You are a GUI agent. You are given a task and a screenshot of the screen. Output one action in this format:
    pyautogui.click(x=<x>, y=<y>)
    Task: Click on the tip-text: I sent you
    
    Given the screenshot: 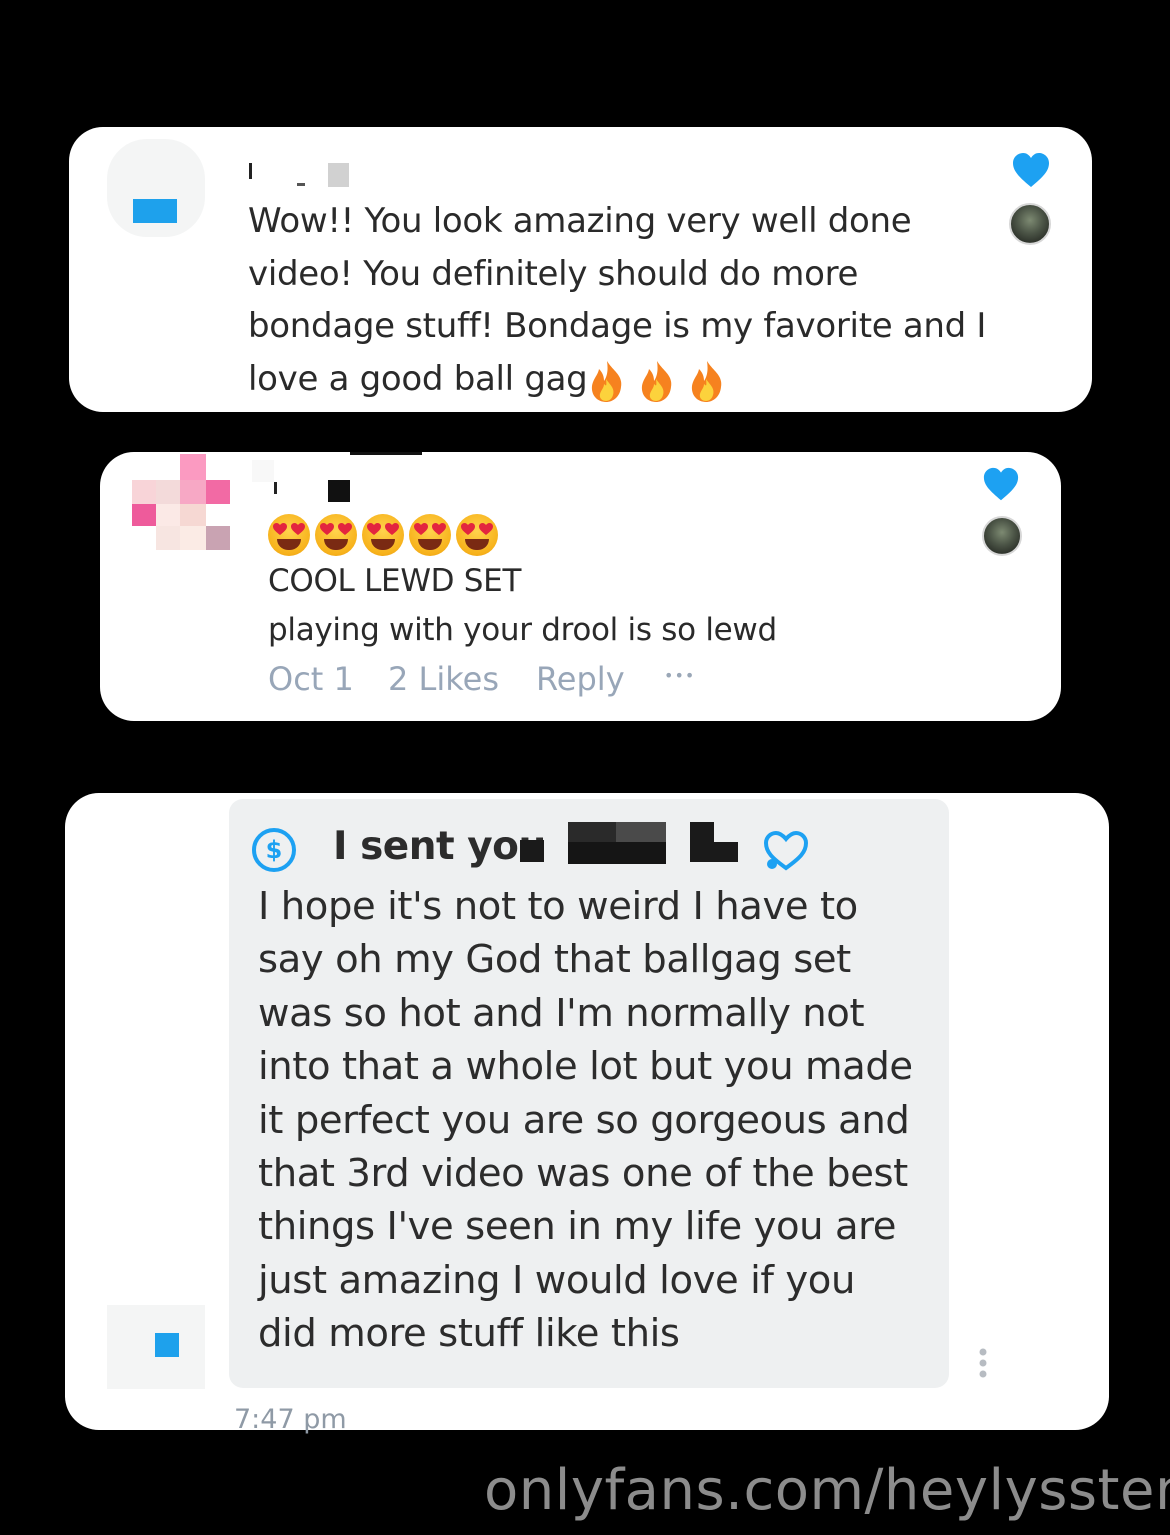 What is the action you would take?
    pyautogui.click(x=439, y=846)
    